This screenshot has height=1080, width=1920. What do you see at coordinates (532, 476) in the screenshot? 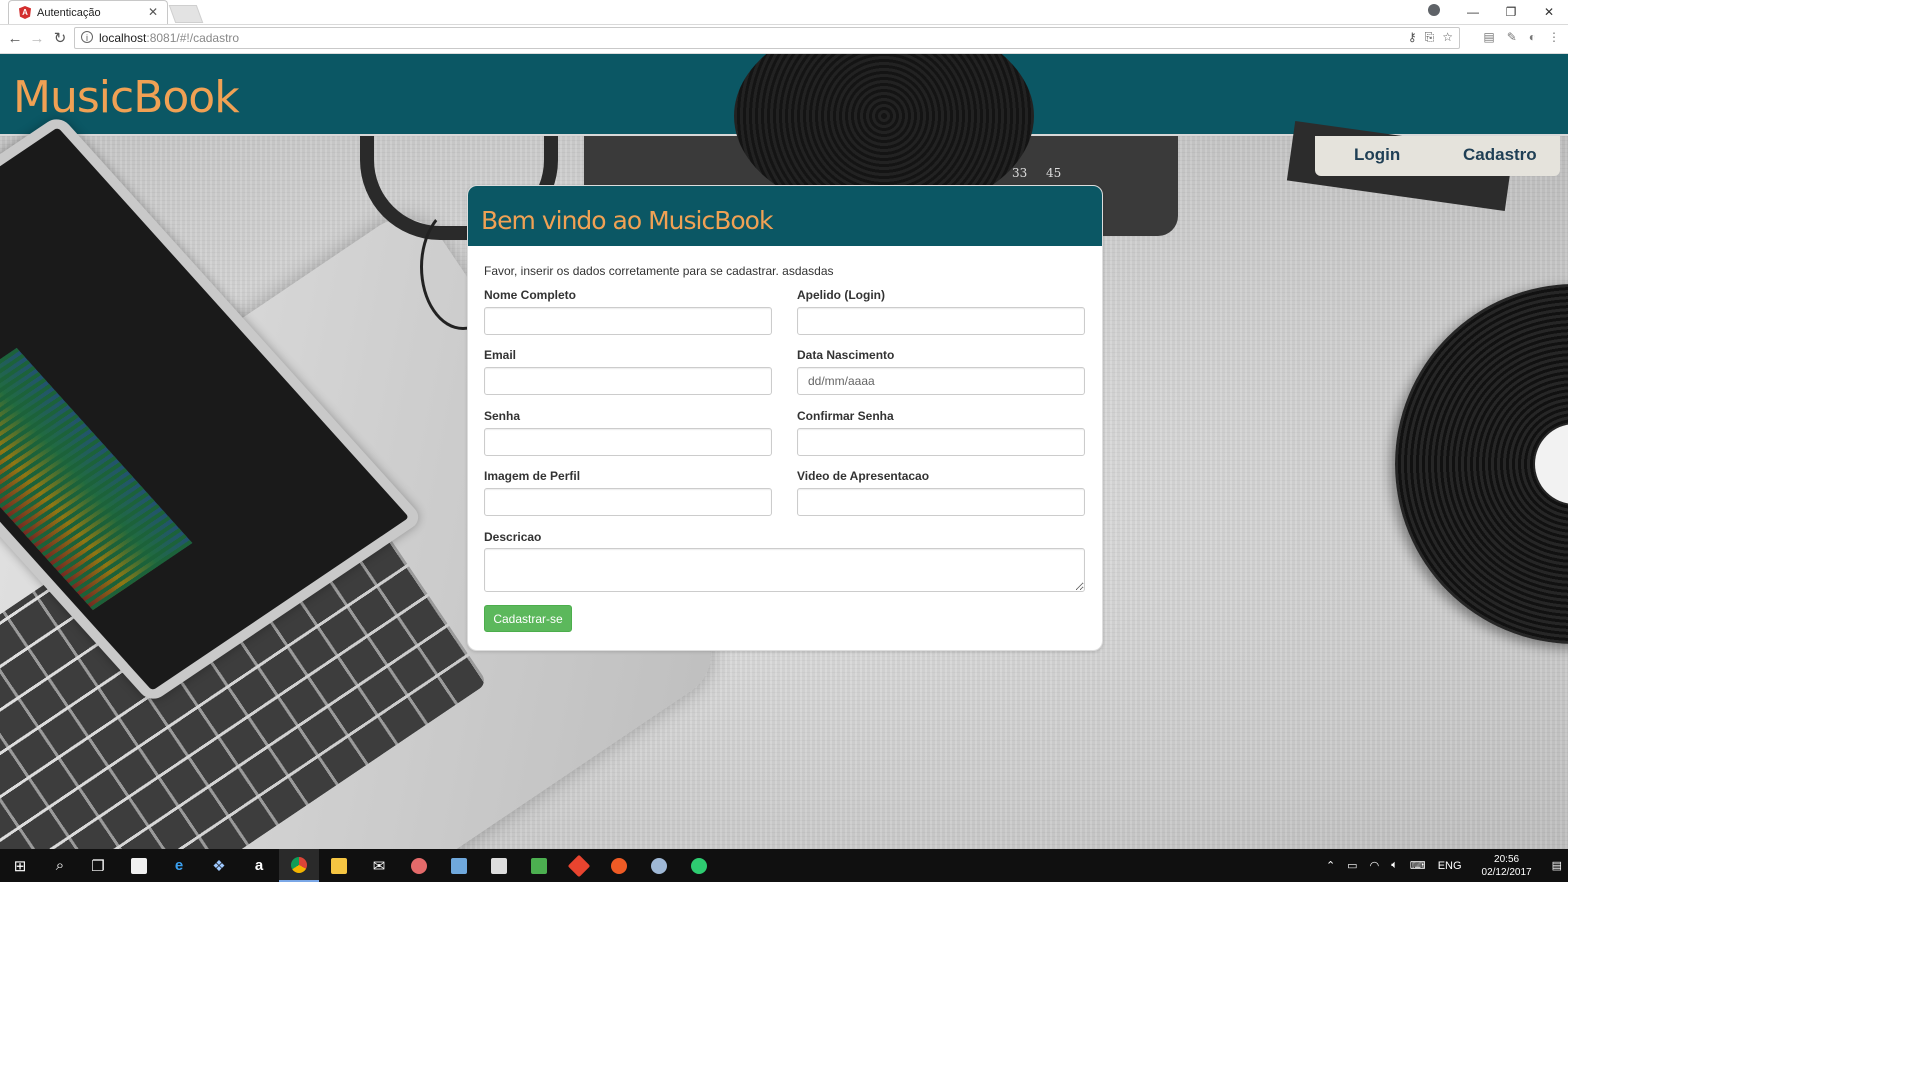
I see `imagem-perfil-label: Imagem de Perfil` at bounding box center [532, 476].